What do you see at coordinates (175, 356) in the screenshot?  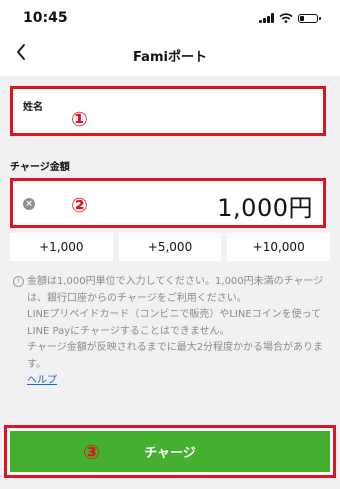 I see `notice-line-3: チャージ金額が反映されるまでに最大2分程度かかる場合があります。` at bounding box center [175, 356].